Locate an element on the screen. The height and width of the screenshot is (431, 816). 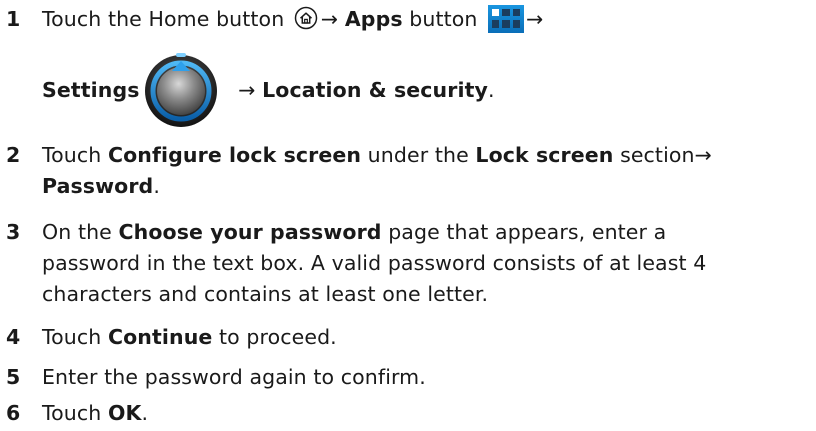
step-number: 3 is located at coordinates (13, 232).